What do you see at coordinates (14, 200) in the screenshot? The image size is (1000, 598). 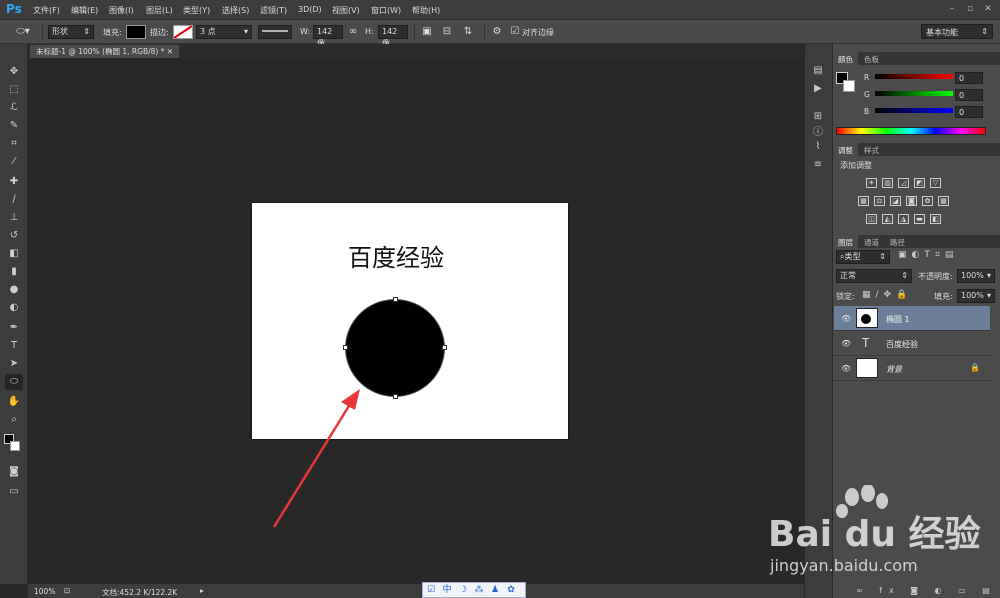 I see `brush-tool-icon: ∕` at bounding box center [14, 200].